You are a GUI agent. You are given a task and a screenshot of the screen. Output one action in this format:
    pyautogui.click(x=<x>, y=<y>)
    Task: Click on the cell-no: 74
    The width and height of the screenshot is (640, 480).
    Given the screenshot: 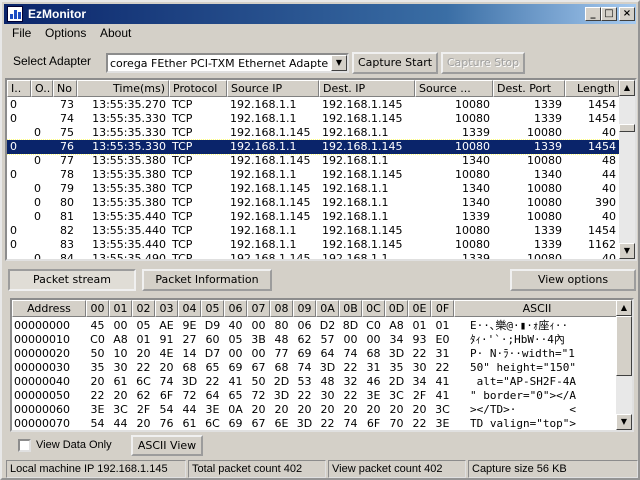 What is the action you would take?
    pyautogui.click(x=67, y=118)
    